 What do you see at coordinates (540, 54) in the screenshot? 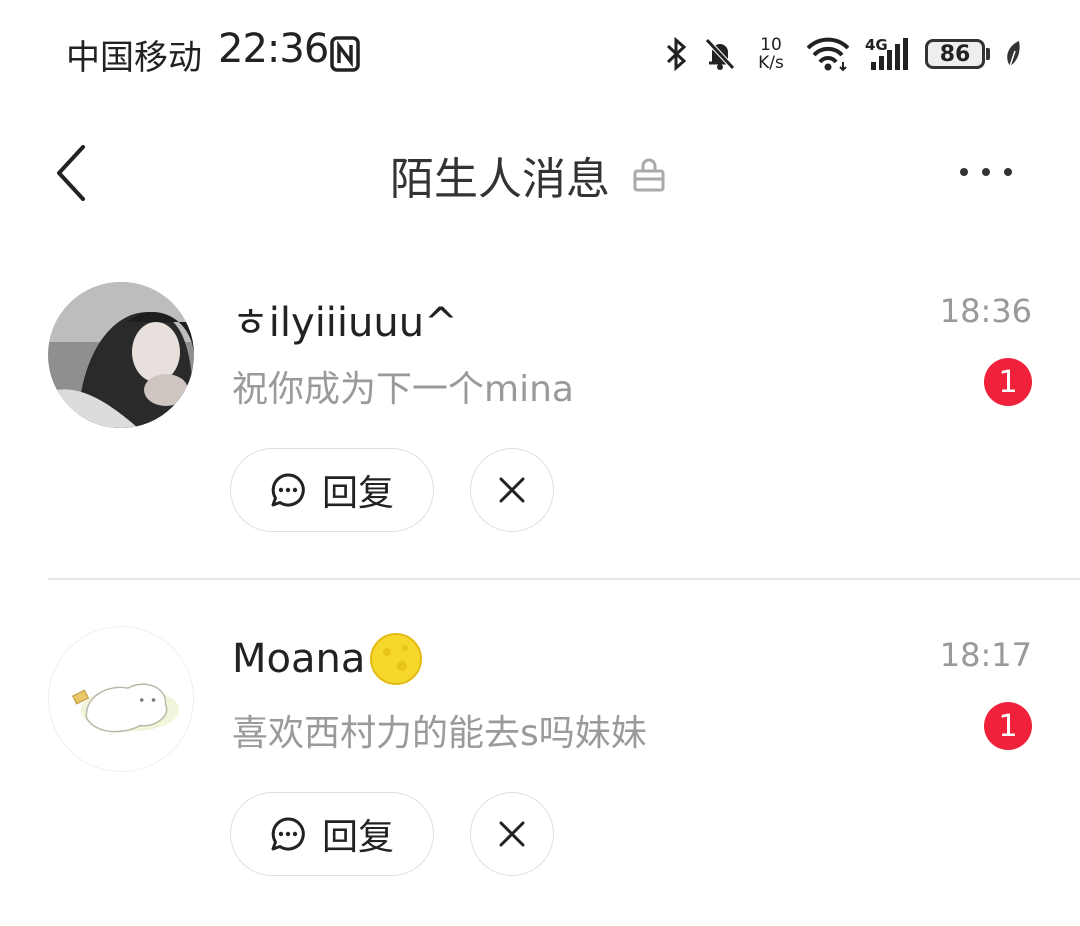
I see `status-bar: 中国移动 22:36 10 K/s 4G 86` at bounding box center [540, 54].